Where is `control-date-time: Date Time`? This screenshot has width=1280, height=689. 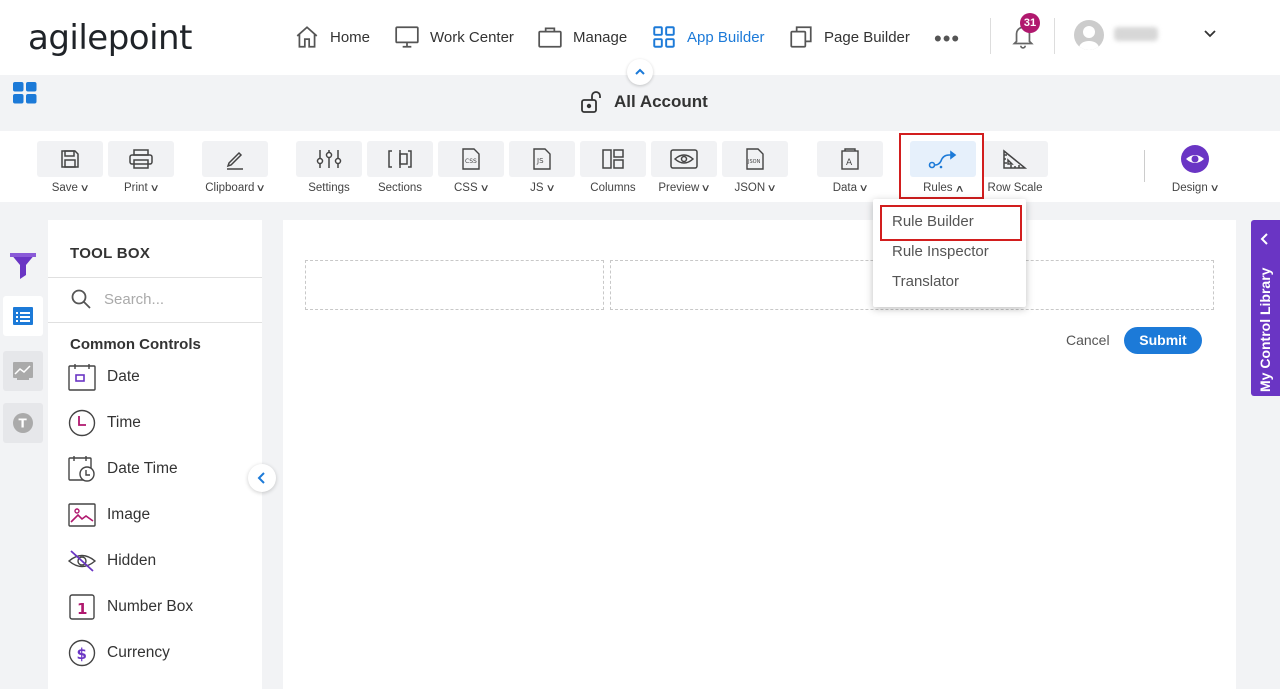
control-date-time: Date Time is located at coordinates (122, 469).